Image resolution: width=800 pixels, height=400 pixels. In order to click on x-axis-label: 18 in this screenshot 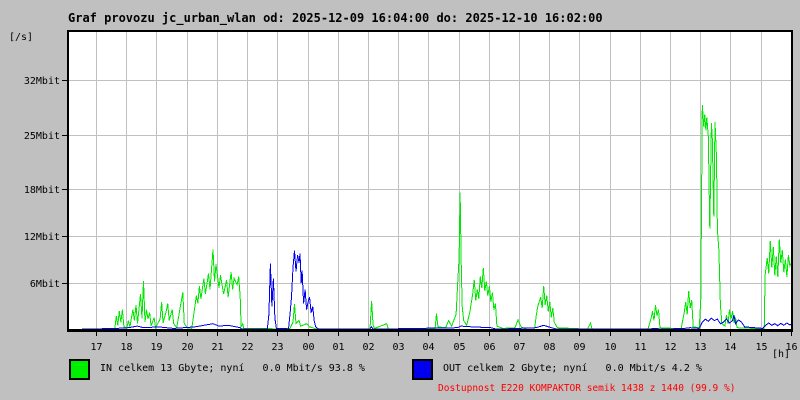, I will do `click(126, 347)`.